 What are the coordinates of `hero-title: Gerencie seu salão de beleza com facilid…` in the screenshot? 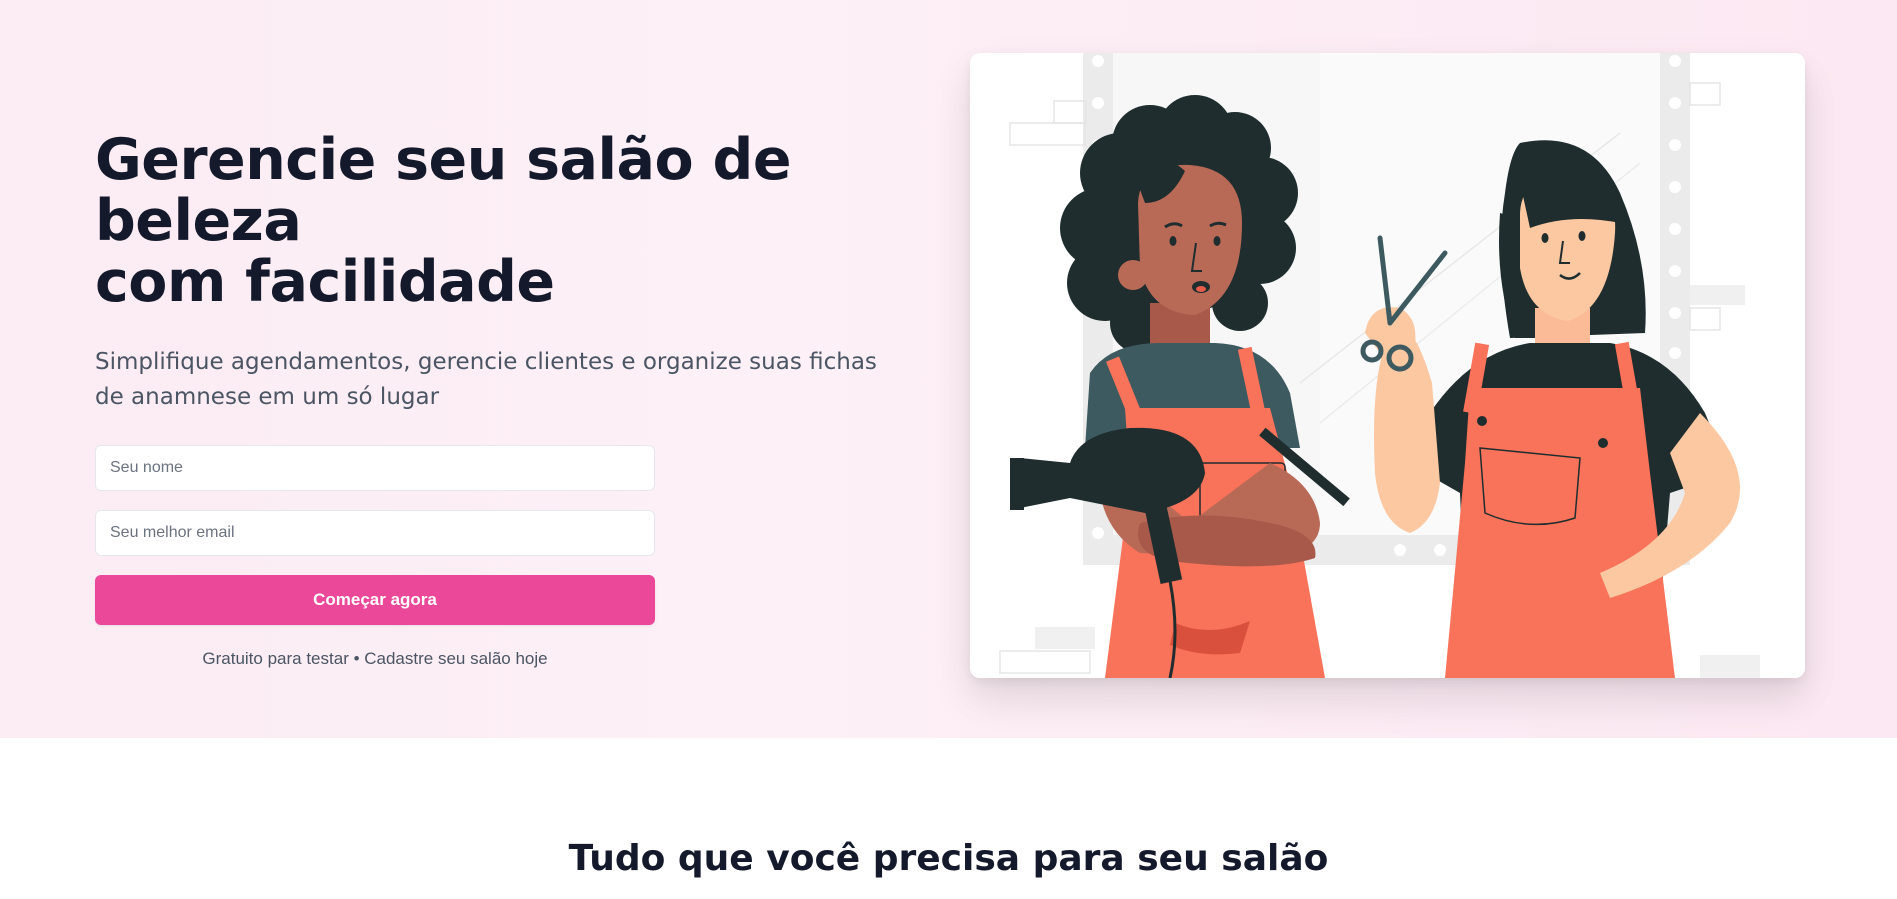 It's located at (510, 221).